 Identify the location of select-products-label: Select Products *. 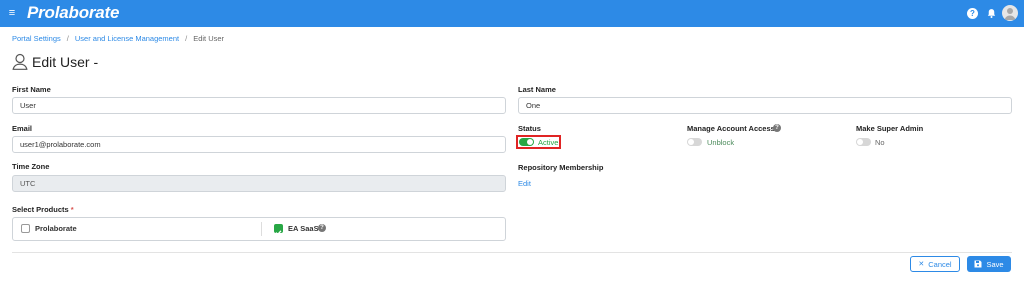
(43, 209).